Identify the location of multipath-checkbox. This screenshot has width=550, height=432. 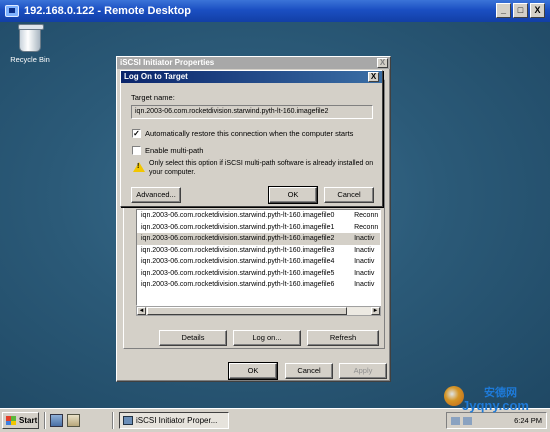
(136, 150).